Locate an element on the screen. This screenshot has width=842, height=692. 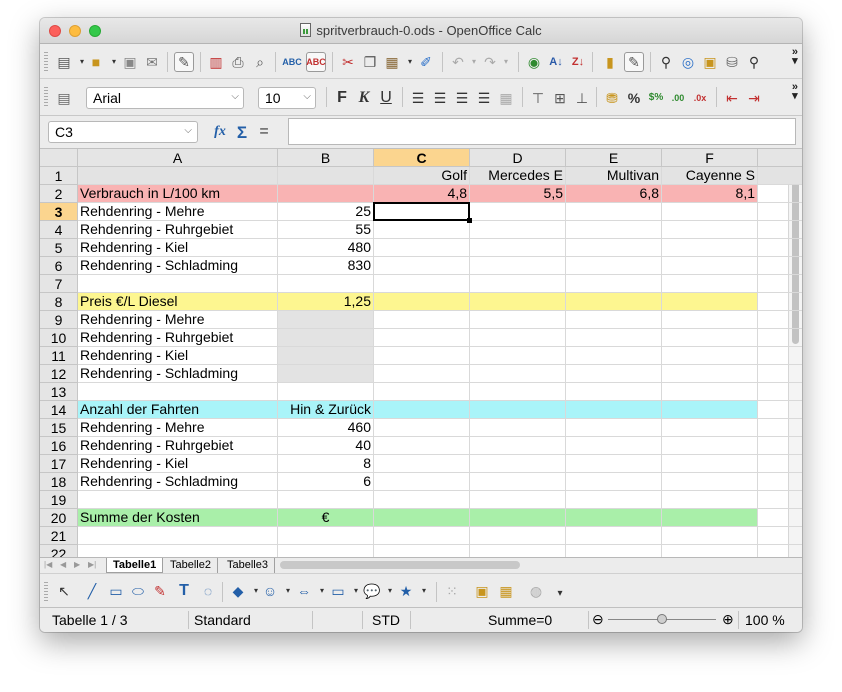
cell-g20 is located at coordinates (780, 518).